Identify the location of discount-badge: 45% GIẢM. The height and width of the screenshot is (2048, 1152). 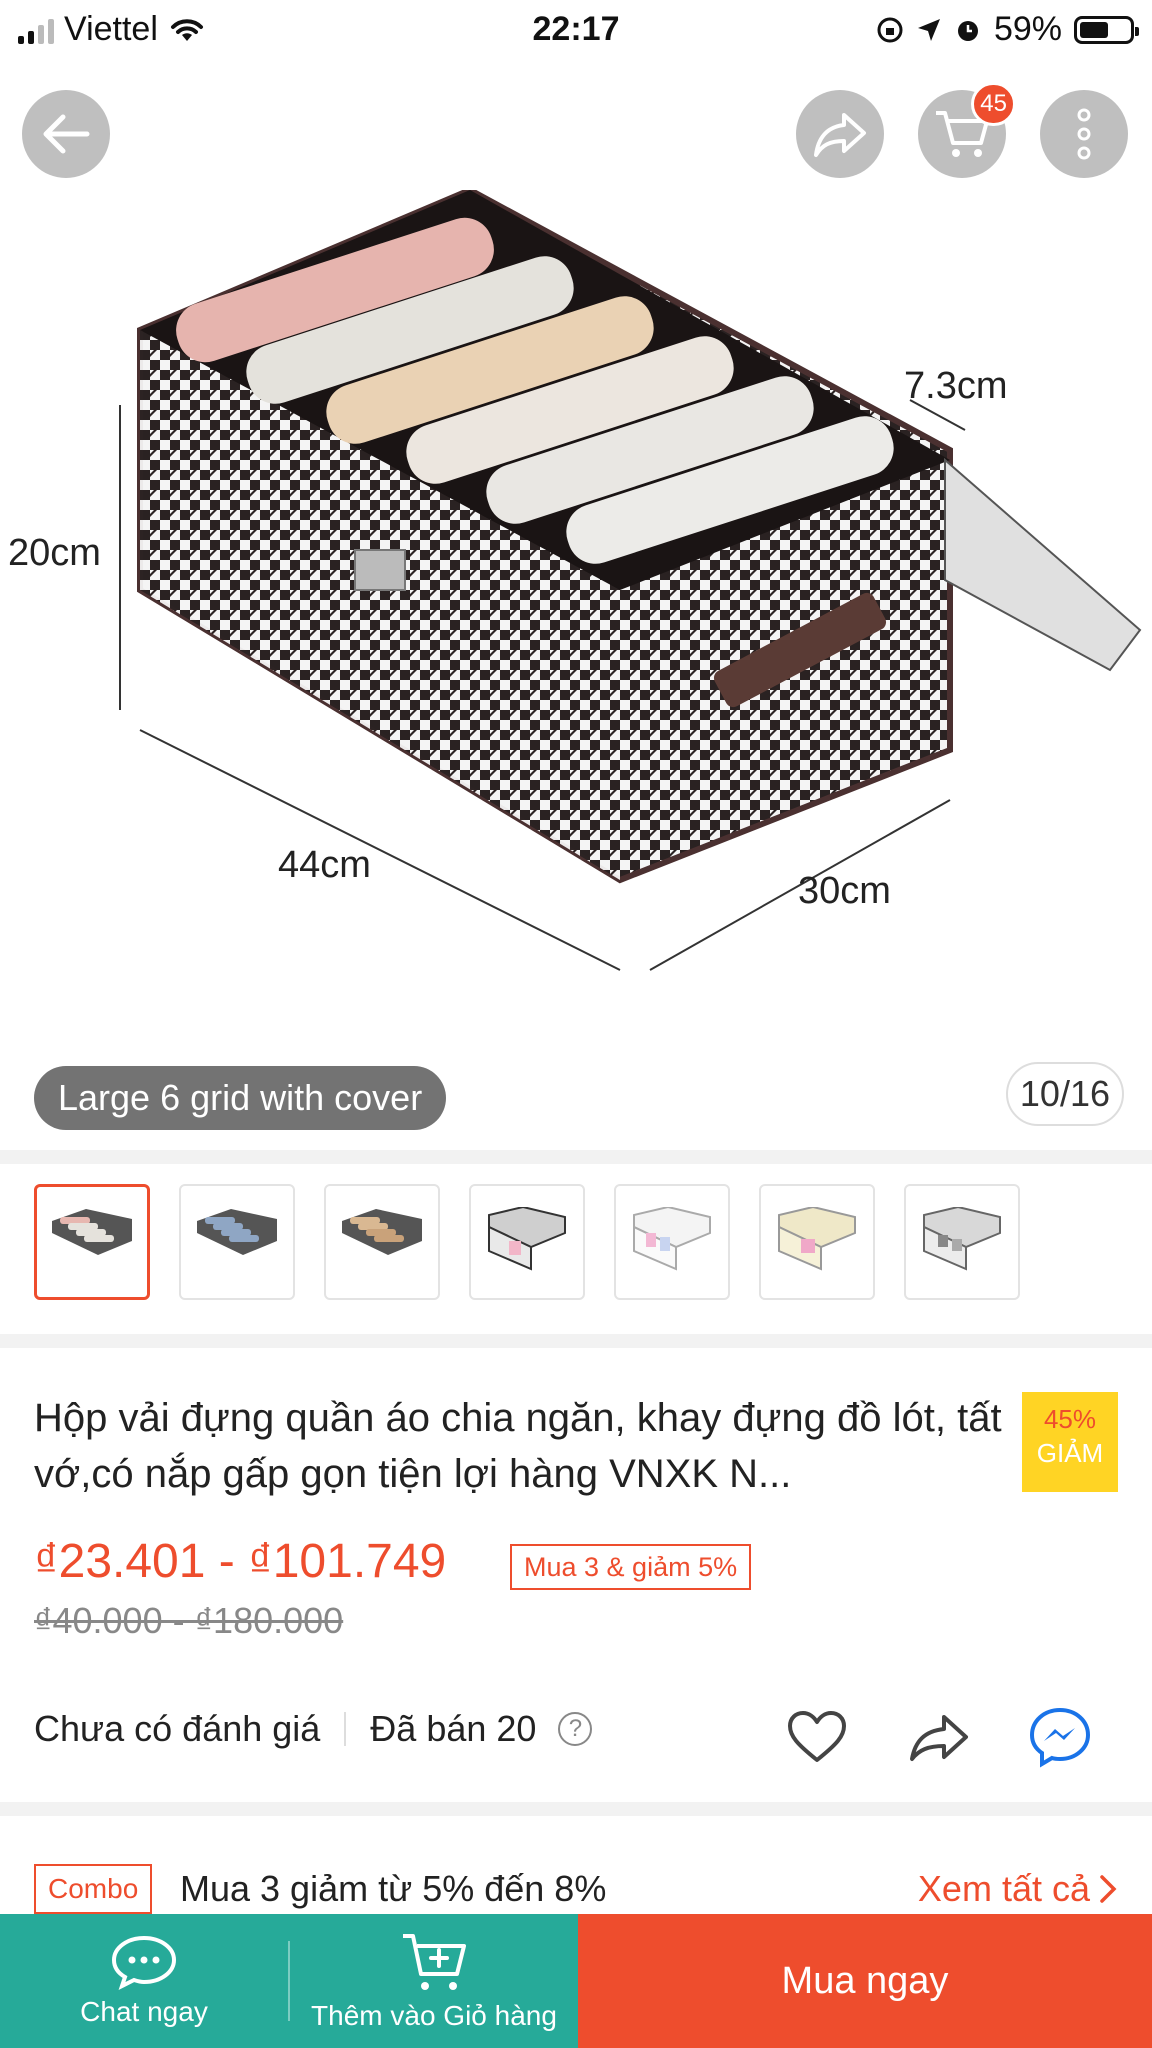
(1070, 1442).